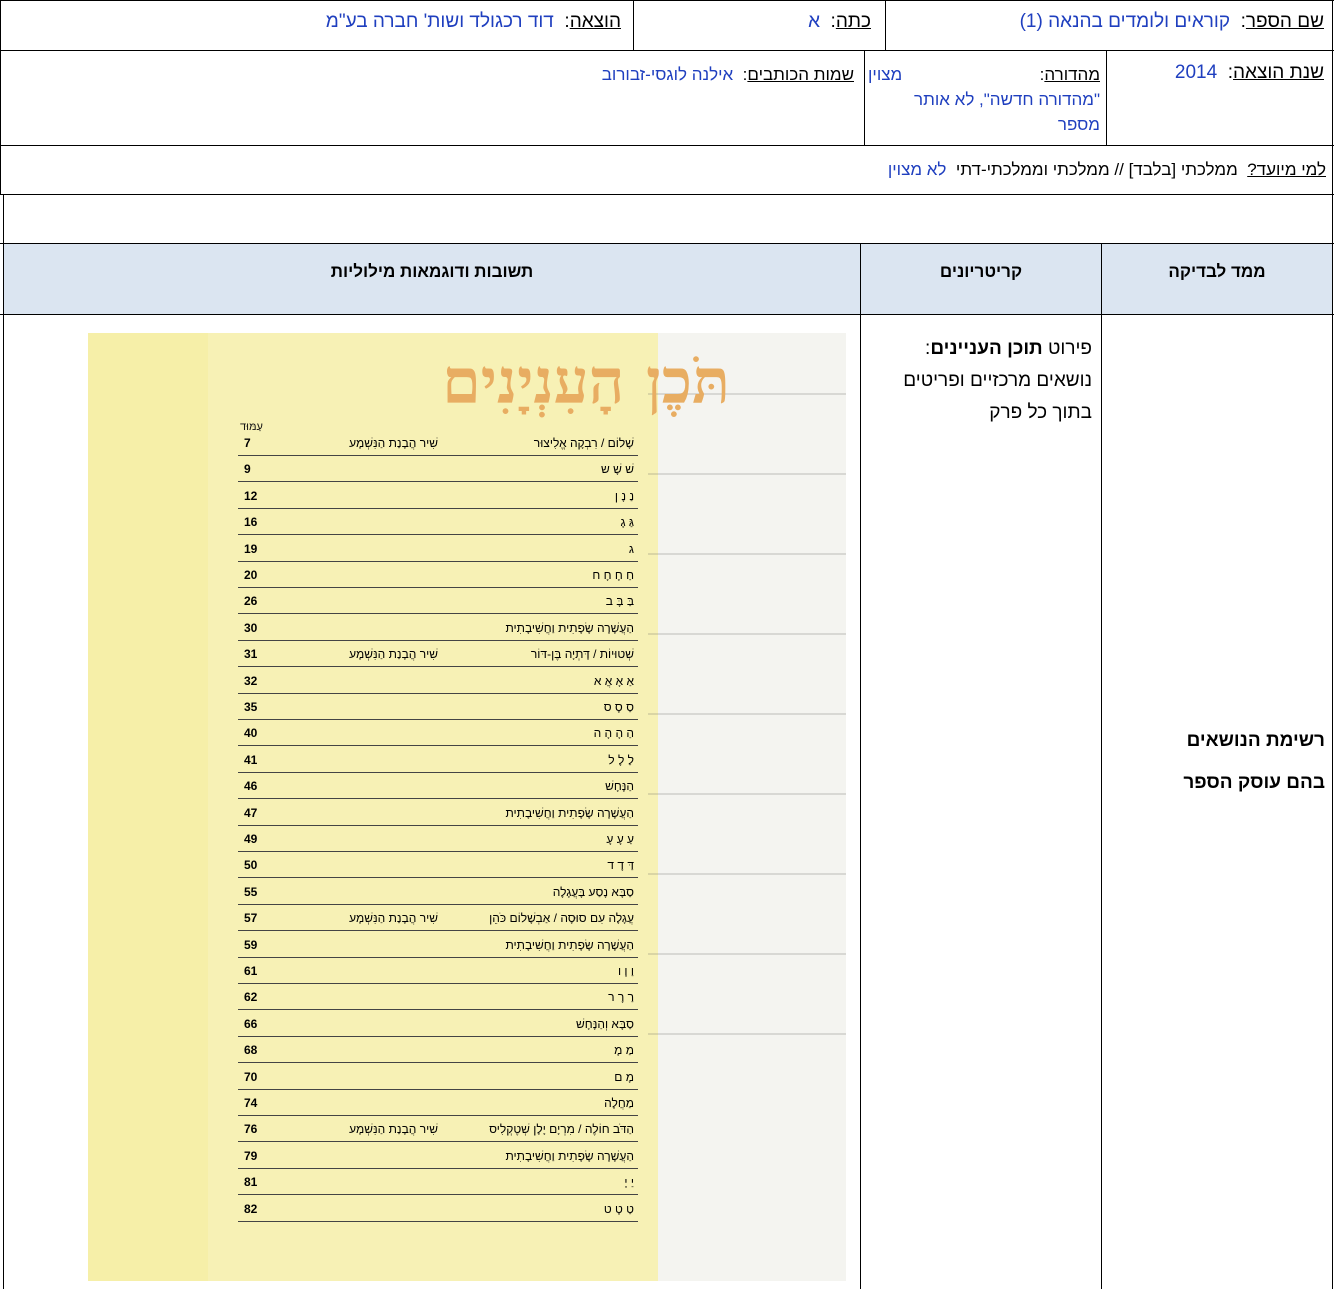 The image size is (1334, 1289). Describe the element at coordinates (438, 497) in the screenshot. I see `toc-row: 12 נַ נָ ן` at that location.